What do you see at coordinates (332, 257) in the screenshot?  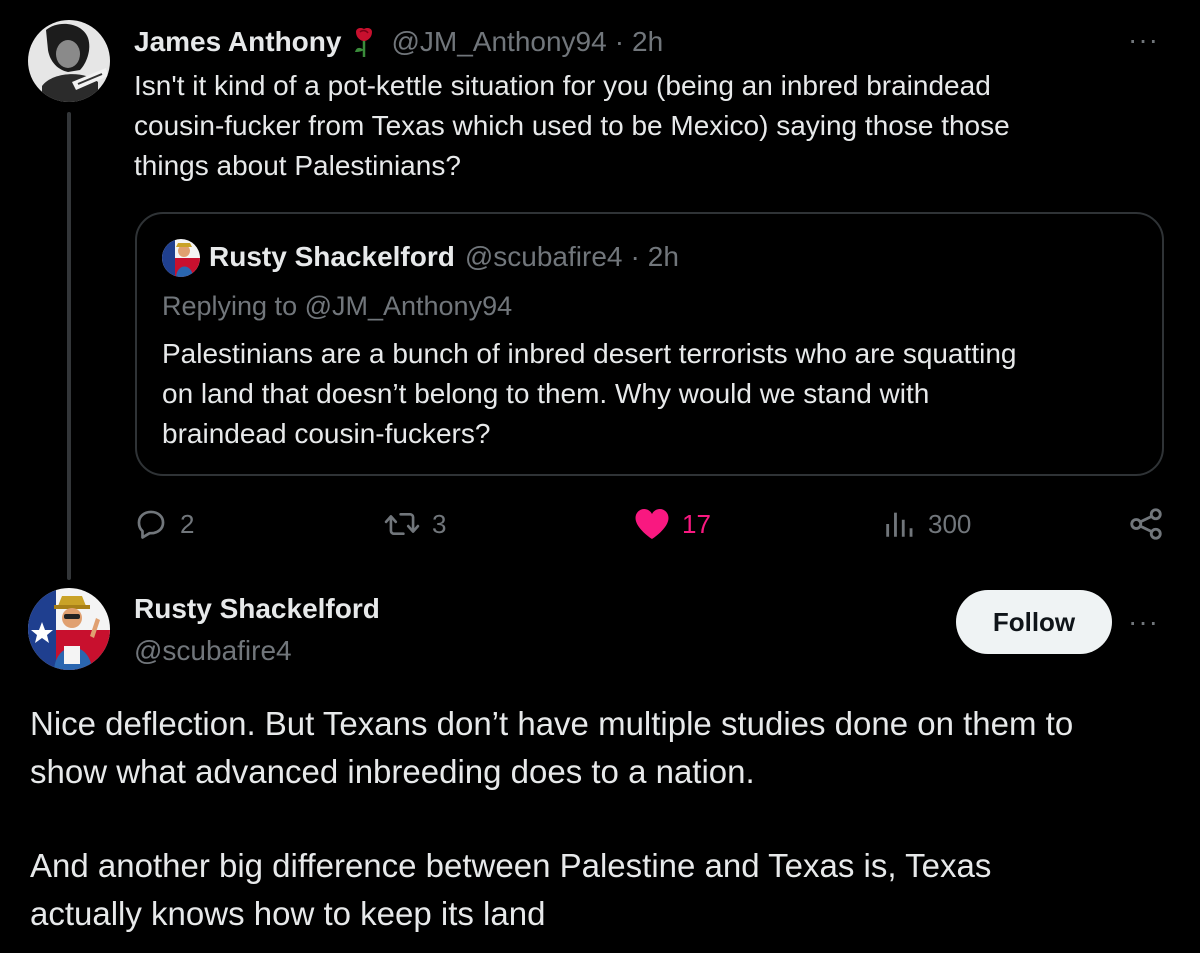 I see `quoted-author-name: Rusty Shackelford` at bounding box center [332, 257].